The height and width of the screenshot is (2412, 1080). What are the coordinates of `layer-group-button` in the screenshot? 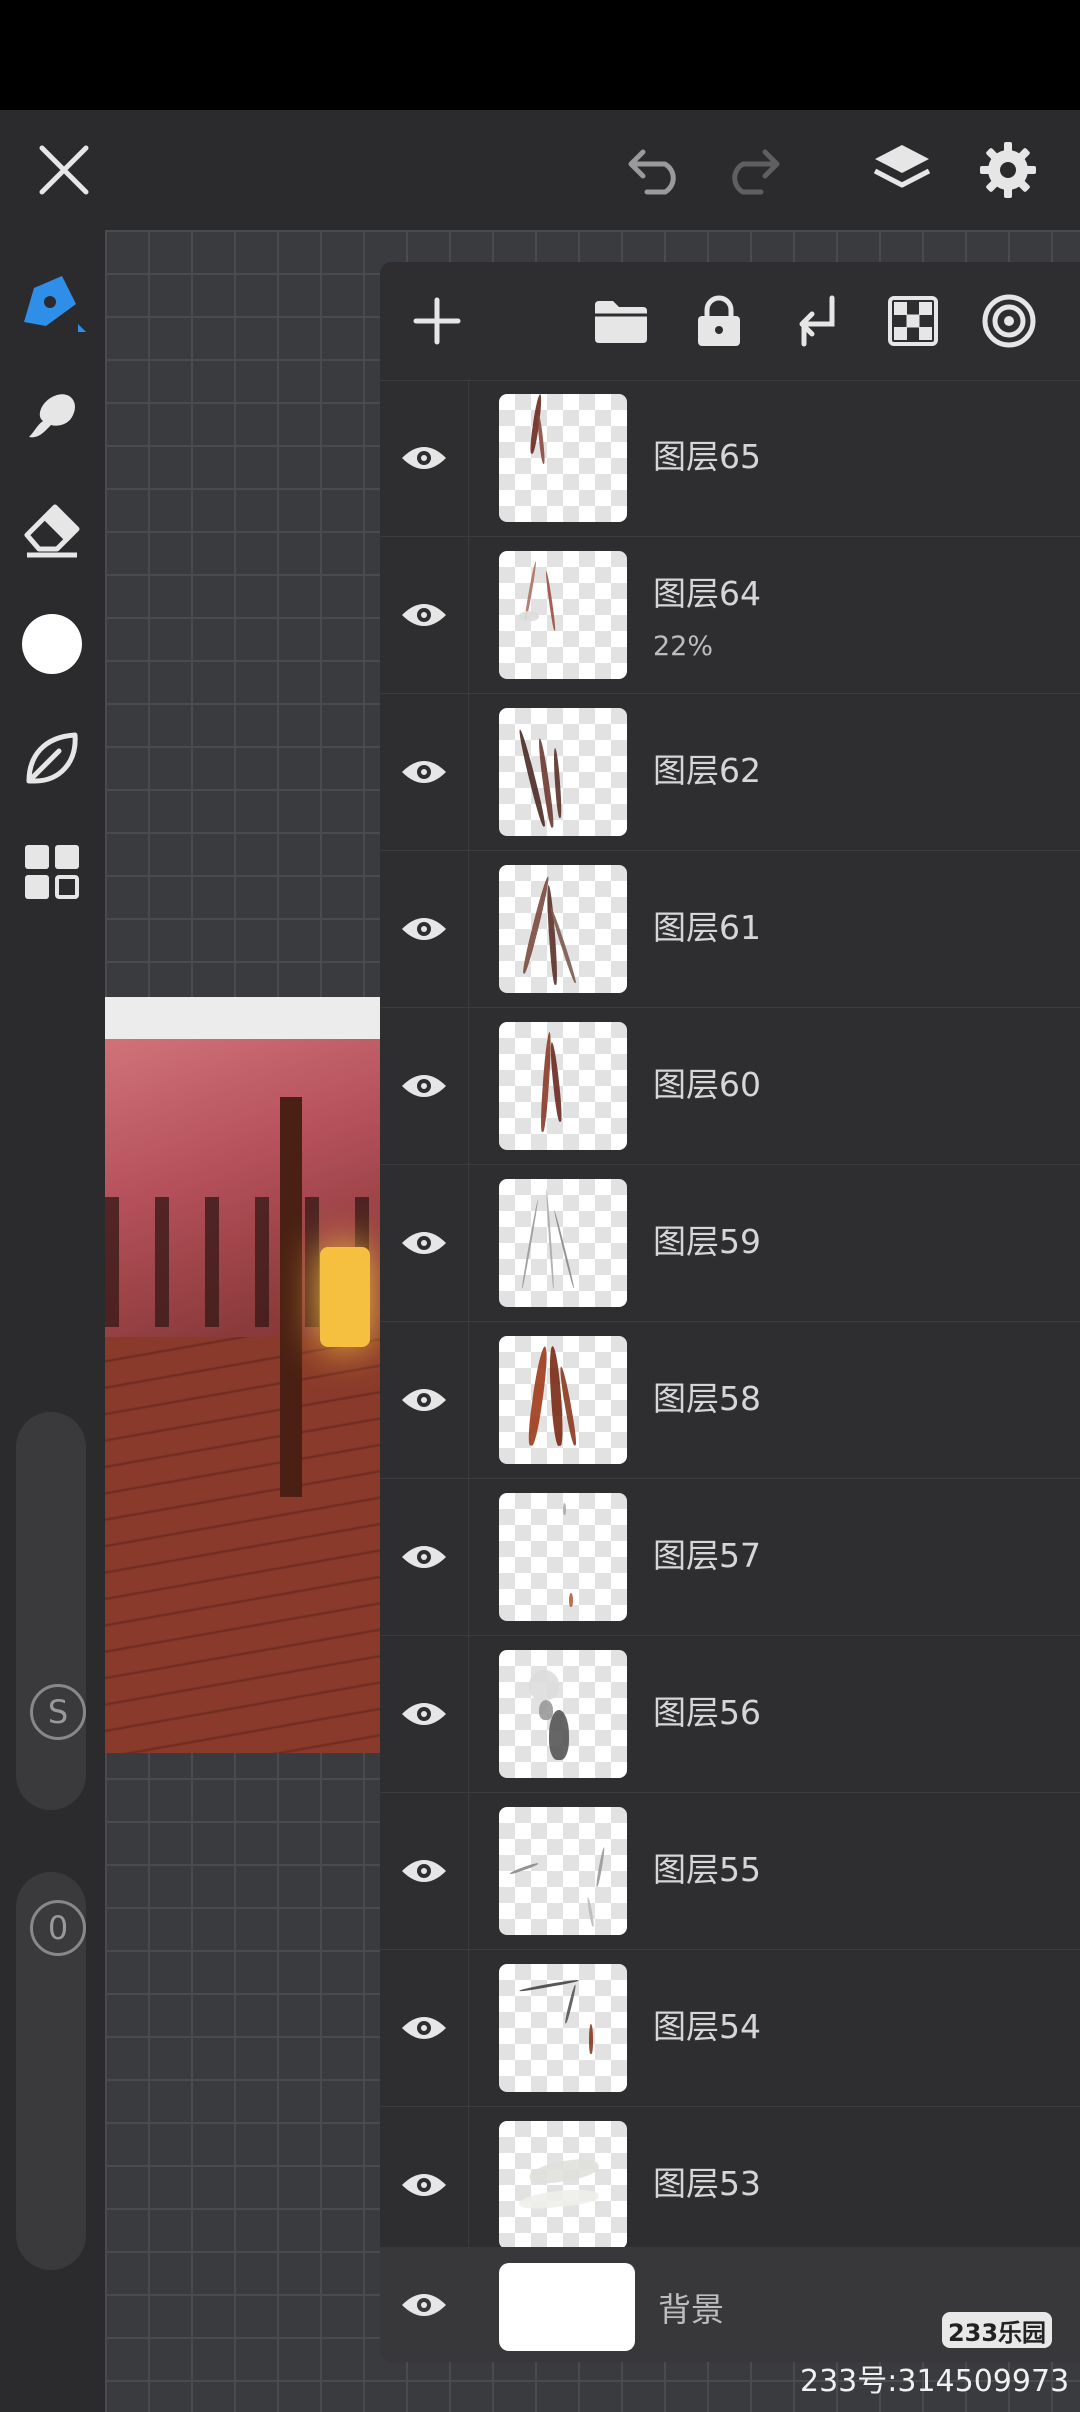 It's located at (621, 321).